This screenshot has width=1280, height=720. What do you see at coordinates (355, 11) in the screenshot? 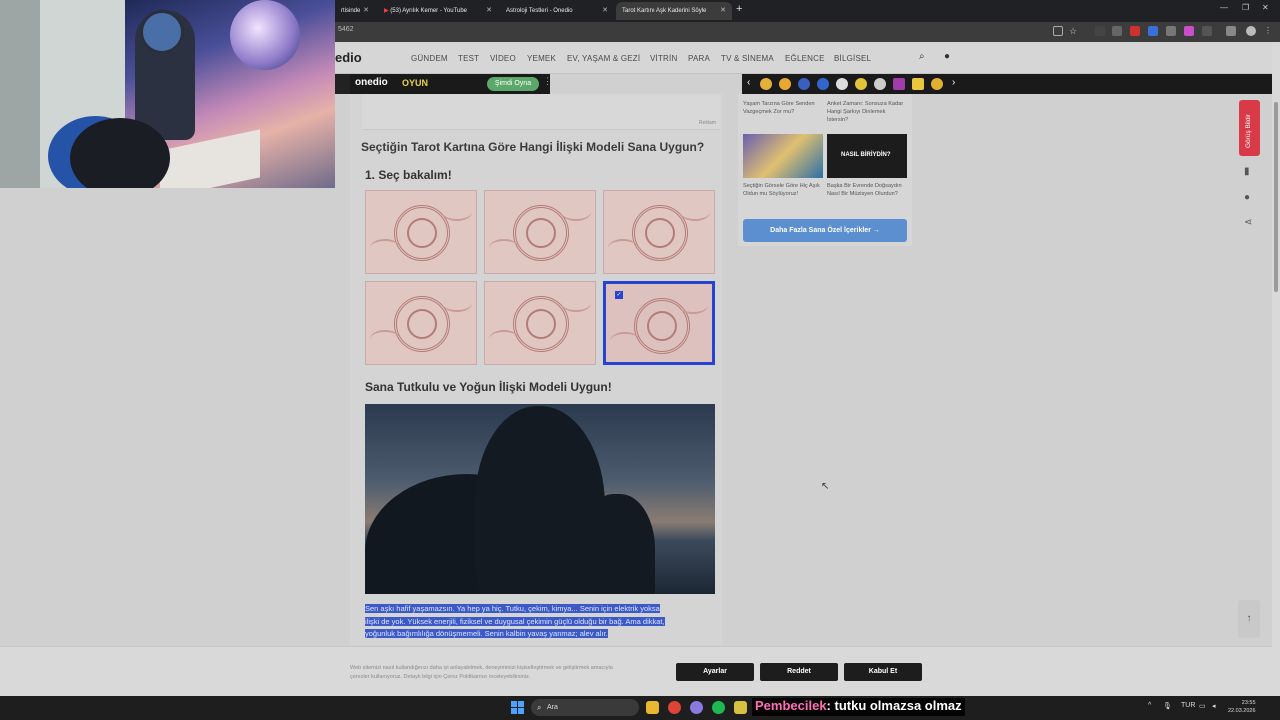
I see `browser-tab: rtisinde ✕` at bounding box center [355, 11].